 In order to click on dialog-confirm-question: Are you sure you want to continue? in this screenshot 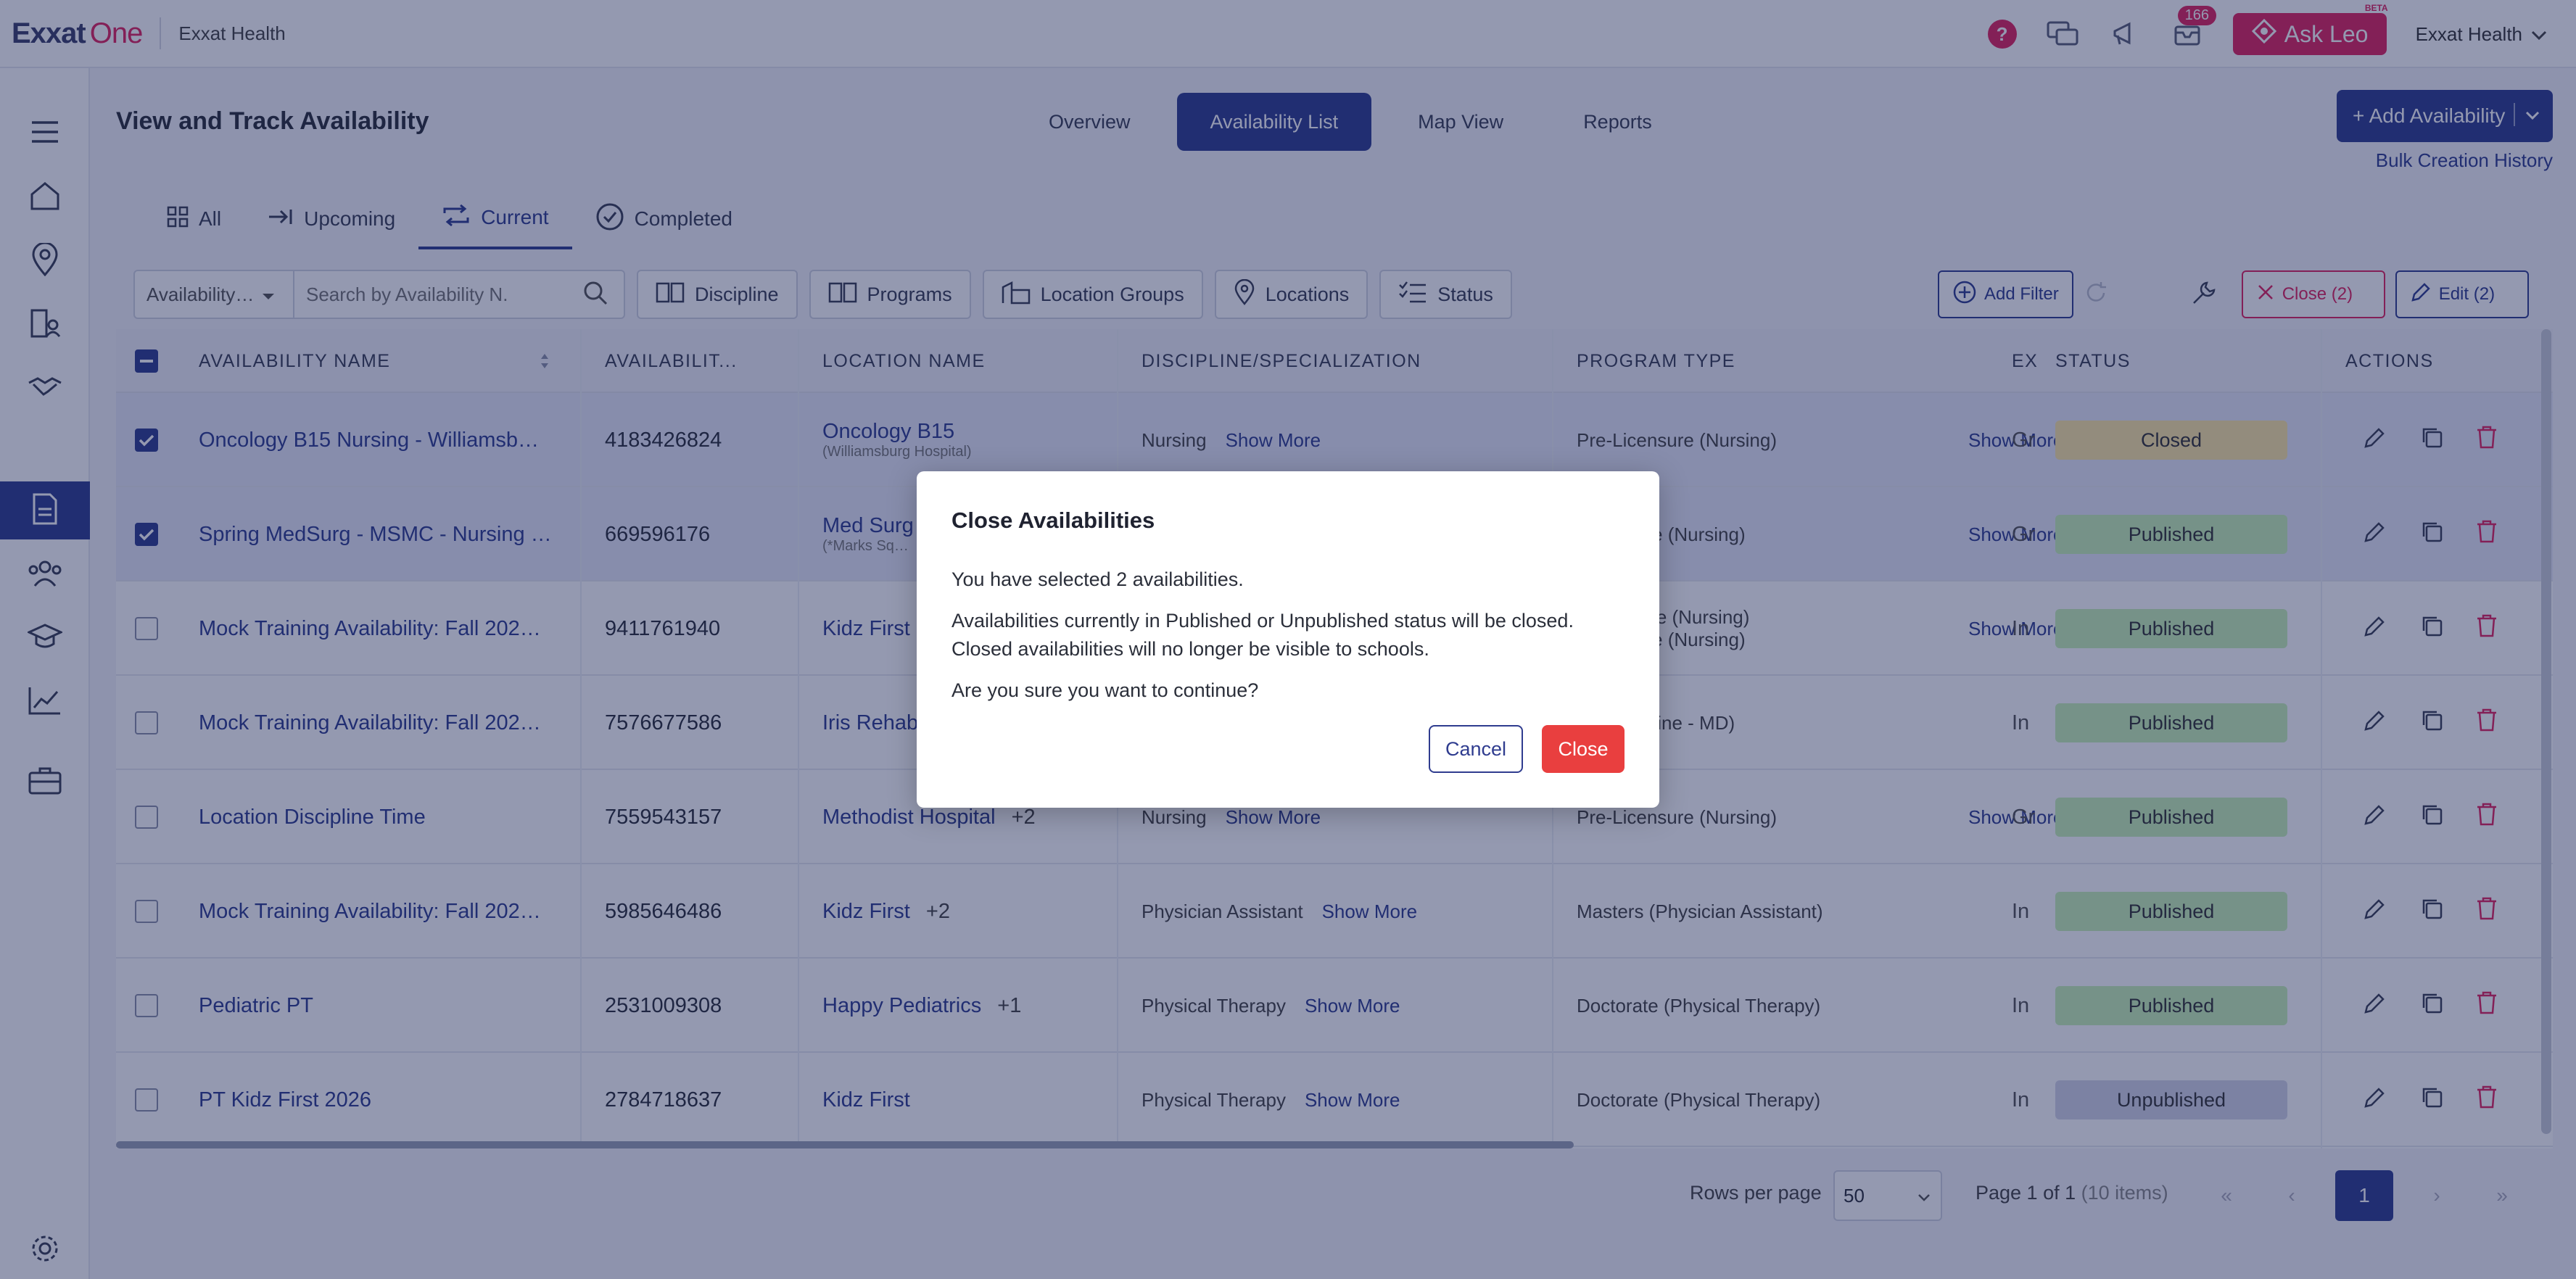, I will do `click(1105, 690)`.